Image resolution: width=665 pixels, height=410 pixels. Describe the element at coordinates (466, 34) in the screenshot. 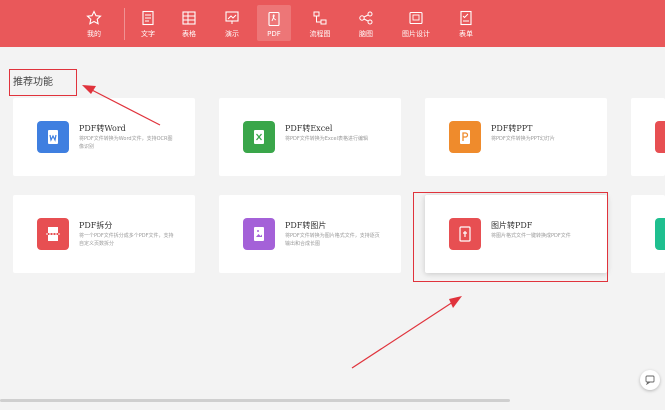

I see `nav-label-form: 表单` at that location.